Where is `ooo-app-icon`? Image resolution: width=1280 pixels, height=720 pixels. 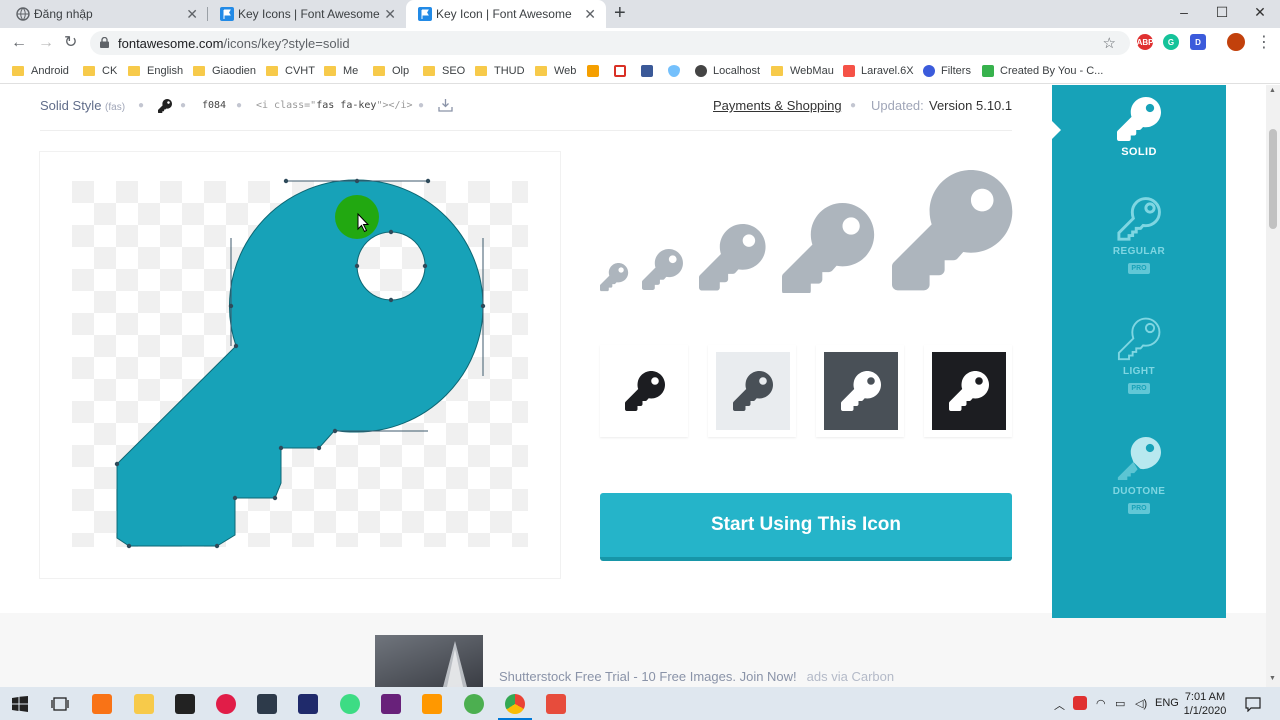 ooo-app-icon is located at coordinates (226, 704).